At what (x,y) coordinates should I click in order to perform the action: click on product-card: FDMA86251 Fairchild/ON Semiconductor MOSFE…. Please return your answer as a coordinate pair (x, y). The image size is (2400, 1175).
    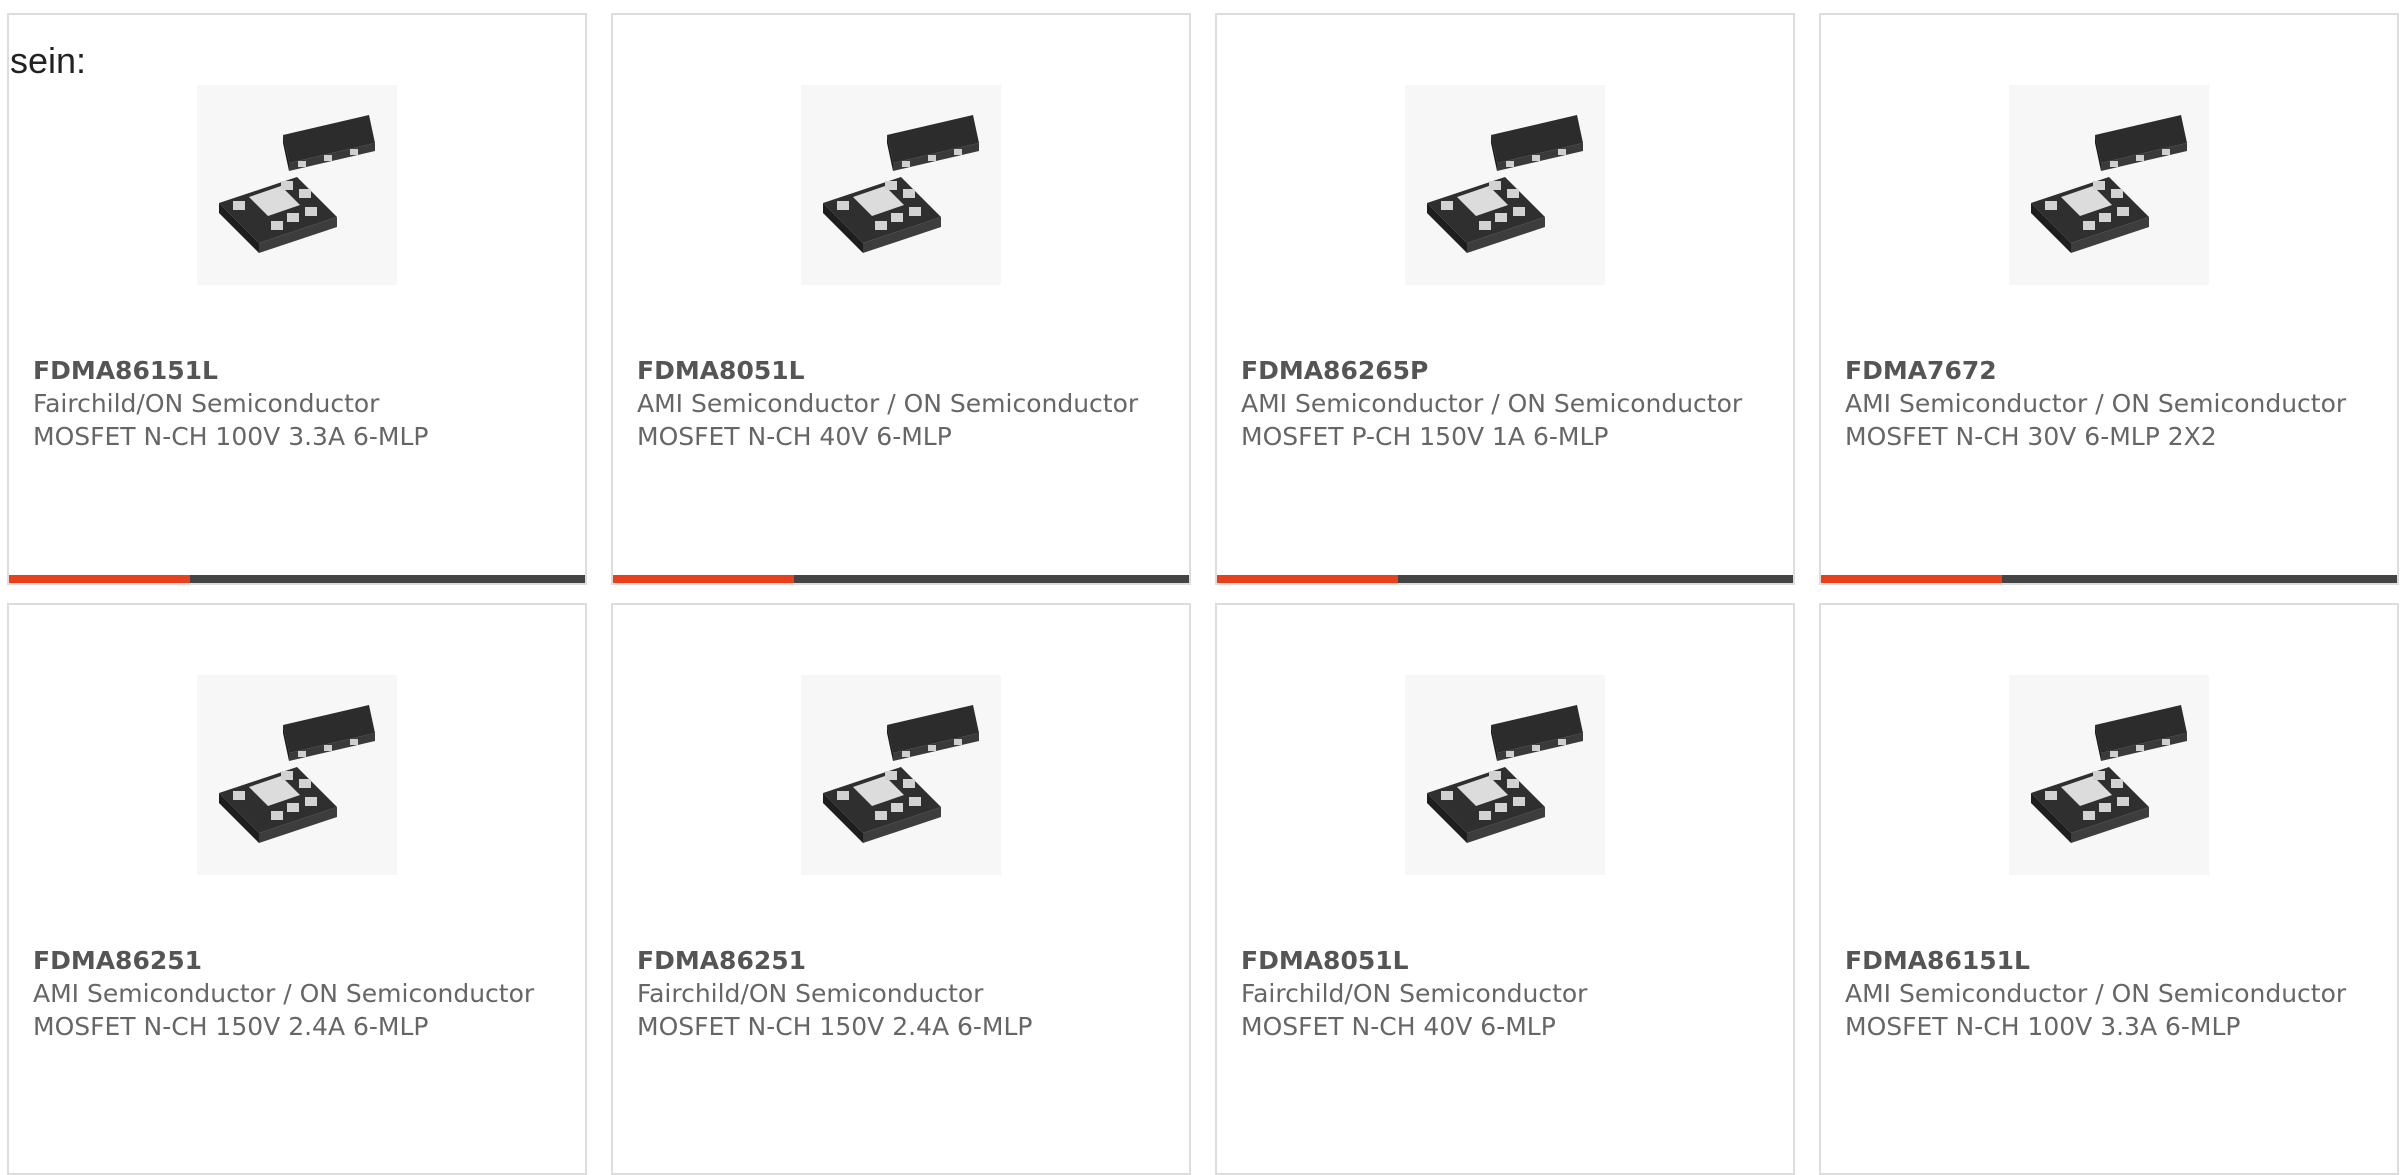
    Looking at the image, I should click on (901, 889).